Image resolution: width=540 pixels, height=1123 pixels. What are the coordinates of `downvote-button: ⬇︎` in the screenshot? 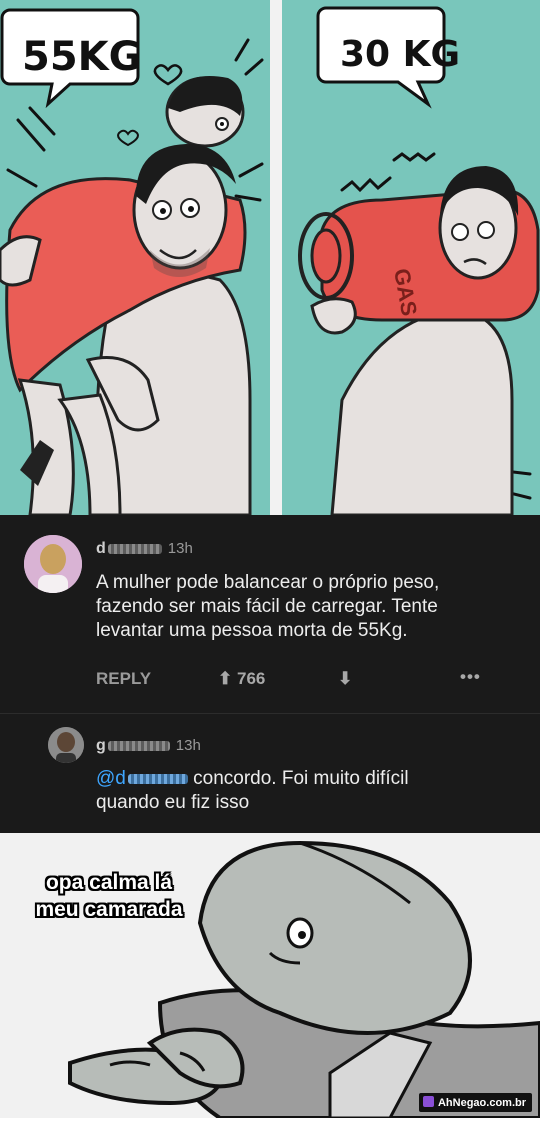 It's located at (345, 679).